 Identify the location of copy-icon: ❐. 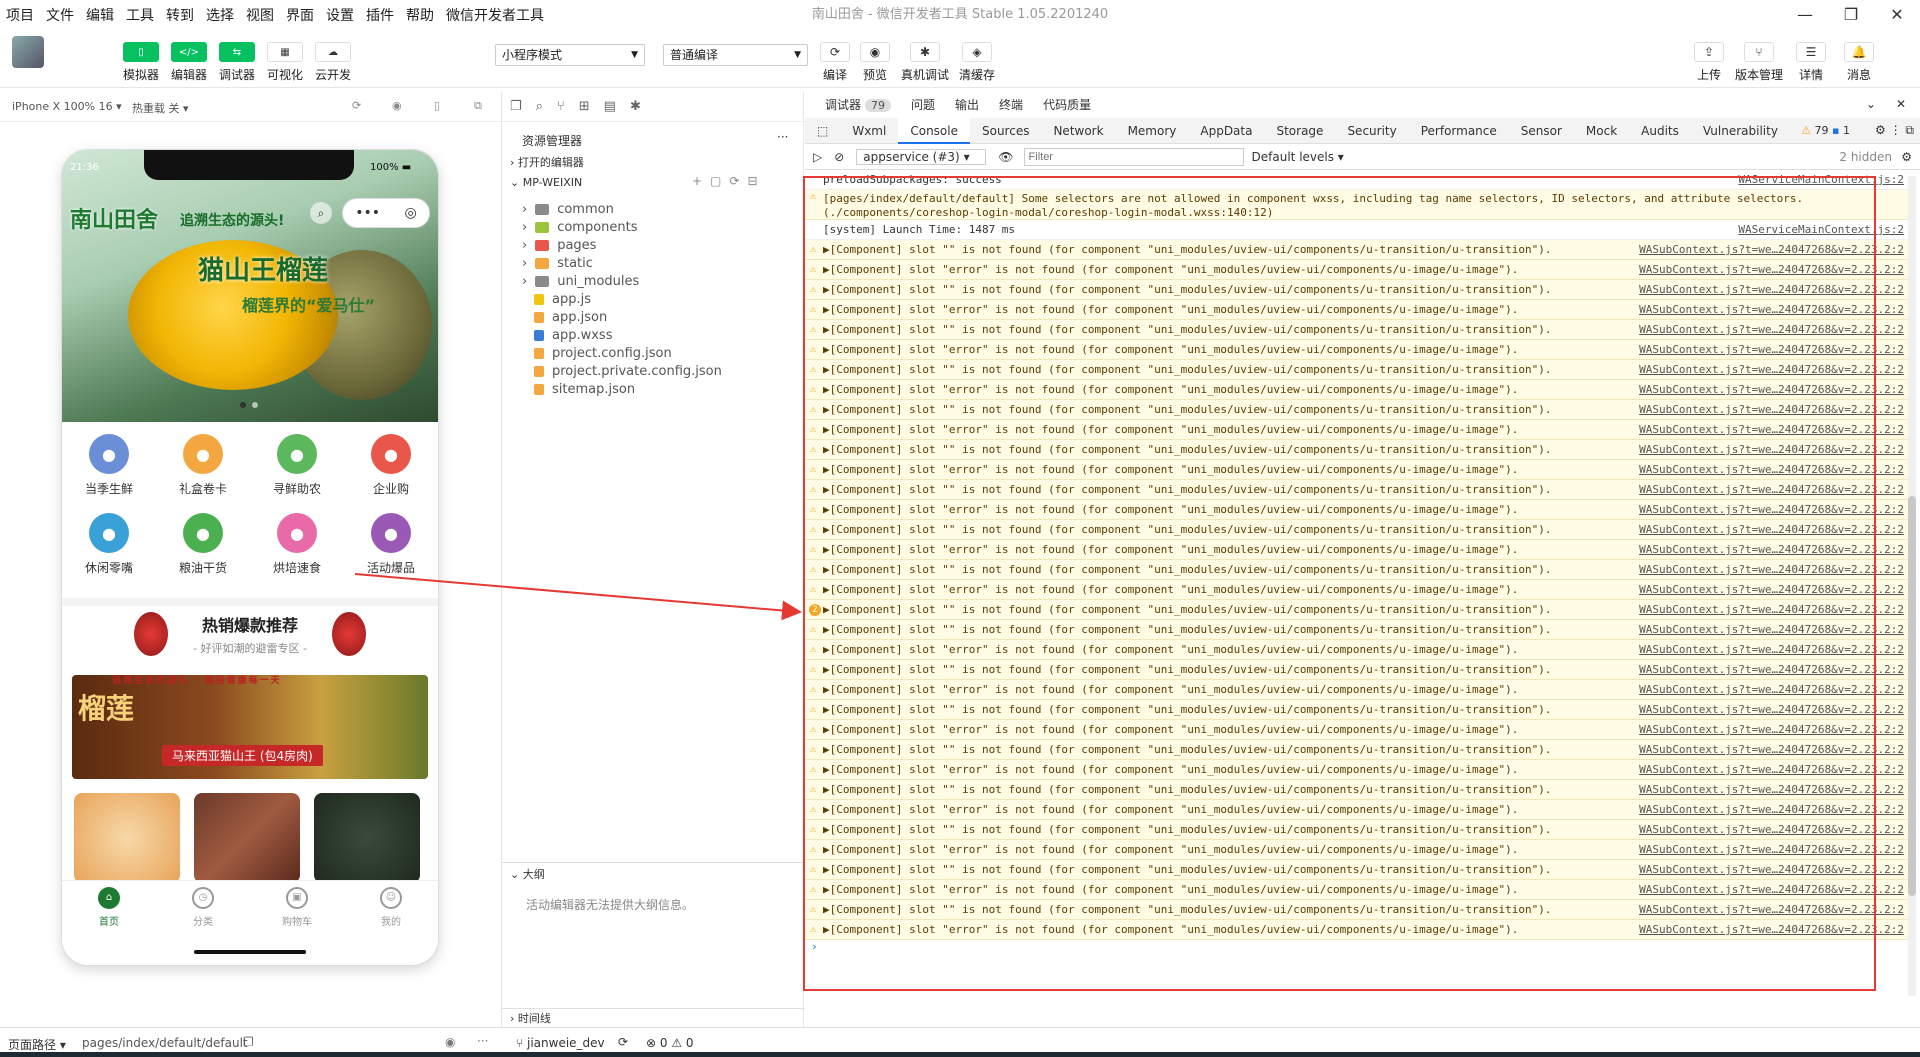
(248, 1042).